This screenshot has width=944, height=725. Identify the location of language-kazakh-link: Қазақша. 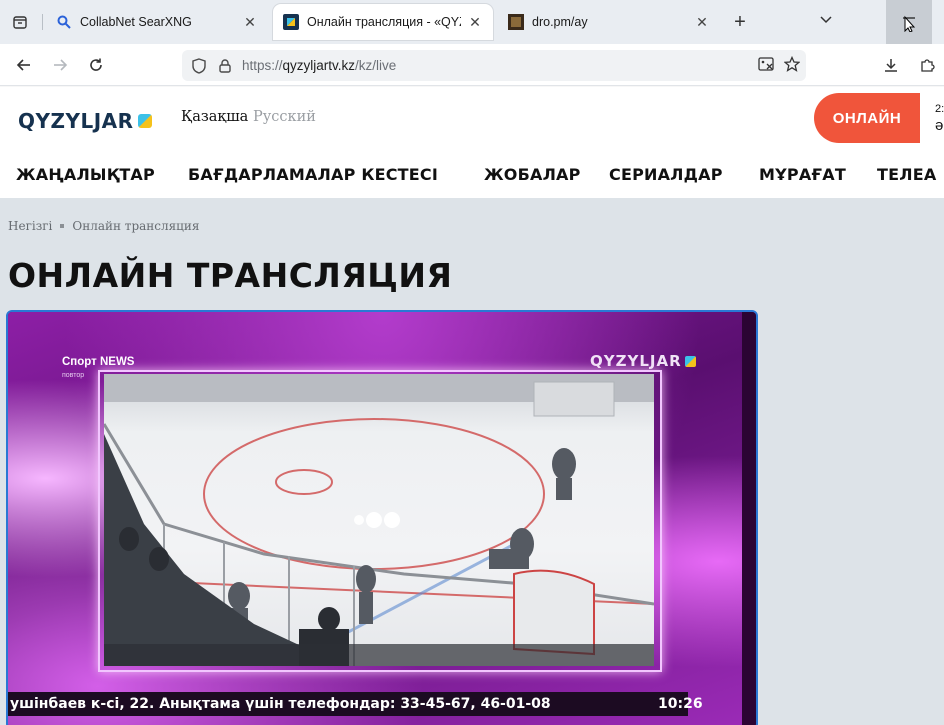
(214, 117).